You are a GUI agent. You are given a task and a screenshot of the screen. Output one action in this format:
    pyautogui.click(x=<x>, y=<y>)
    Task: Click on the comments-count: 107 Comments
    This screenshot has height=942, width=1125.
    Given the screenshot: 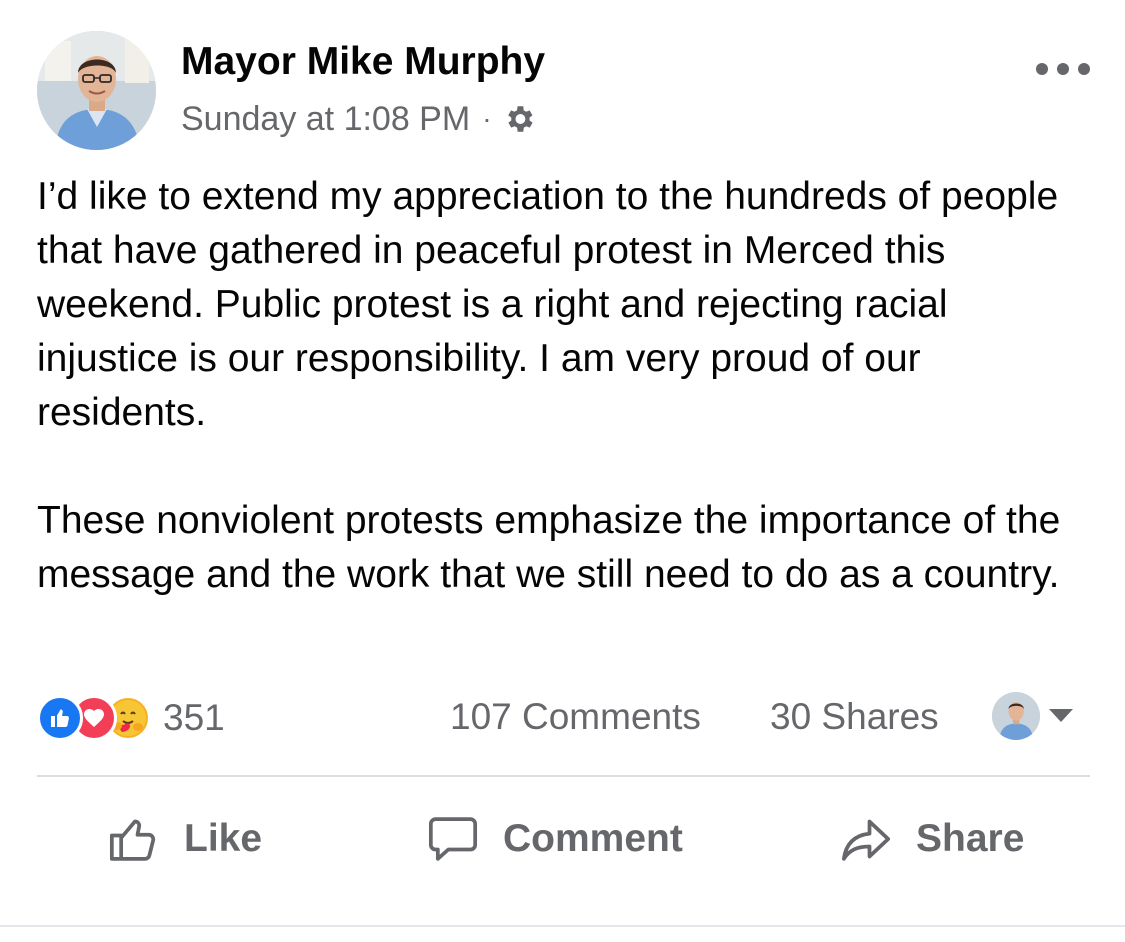 What is the action you would take?
    pyautogui.click(x=575, y=717)
    